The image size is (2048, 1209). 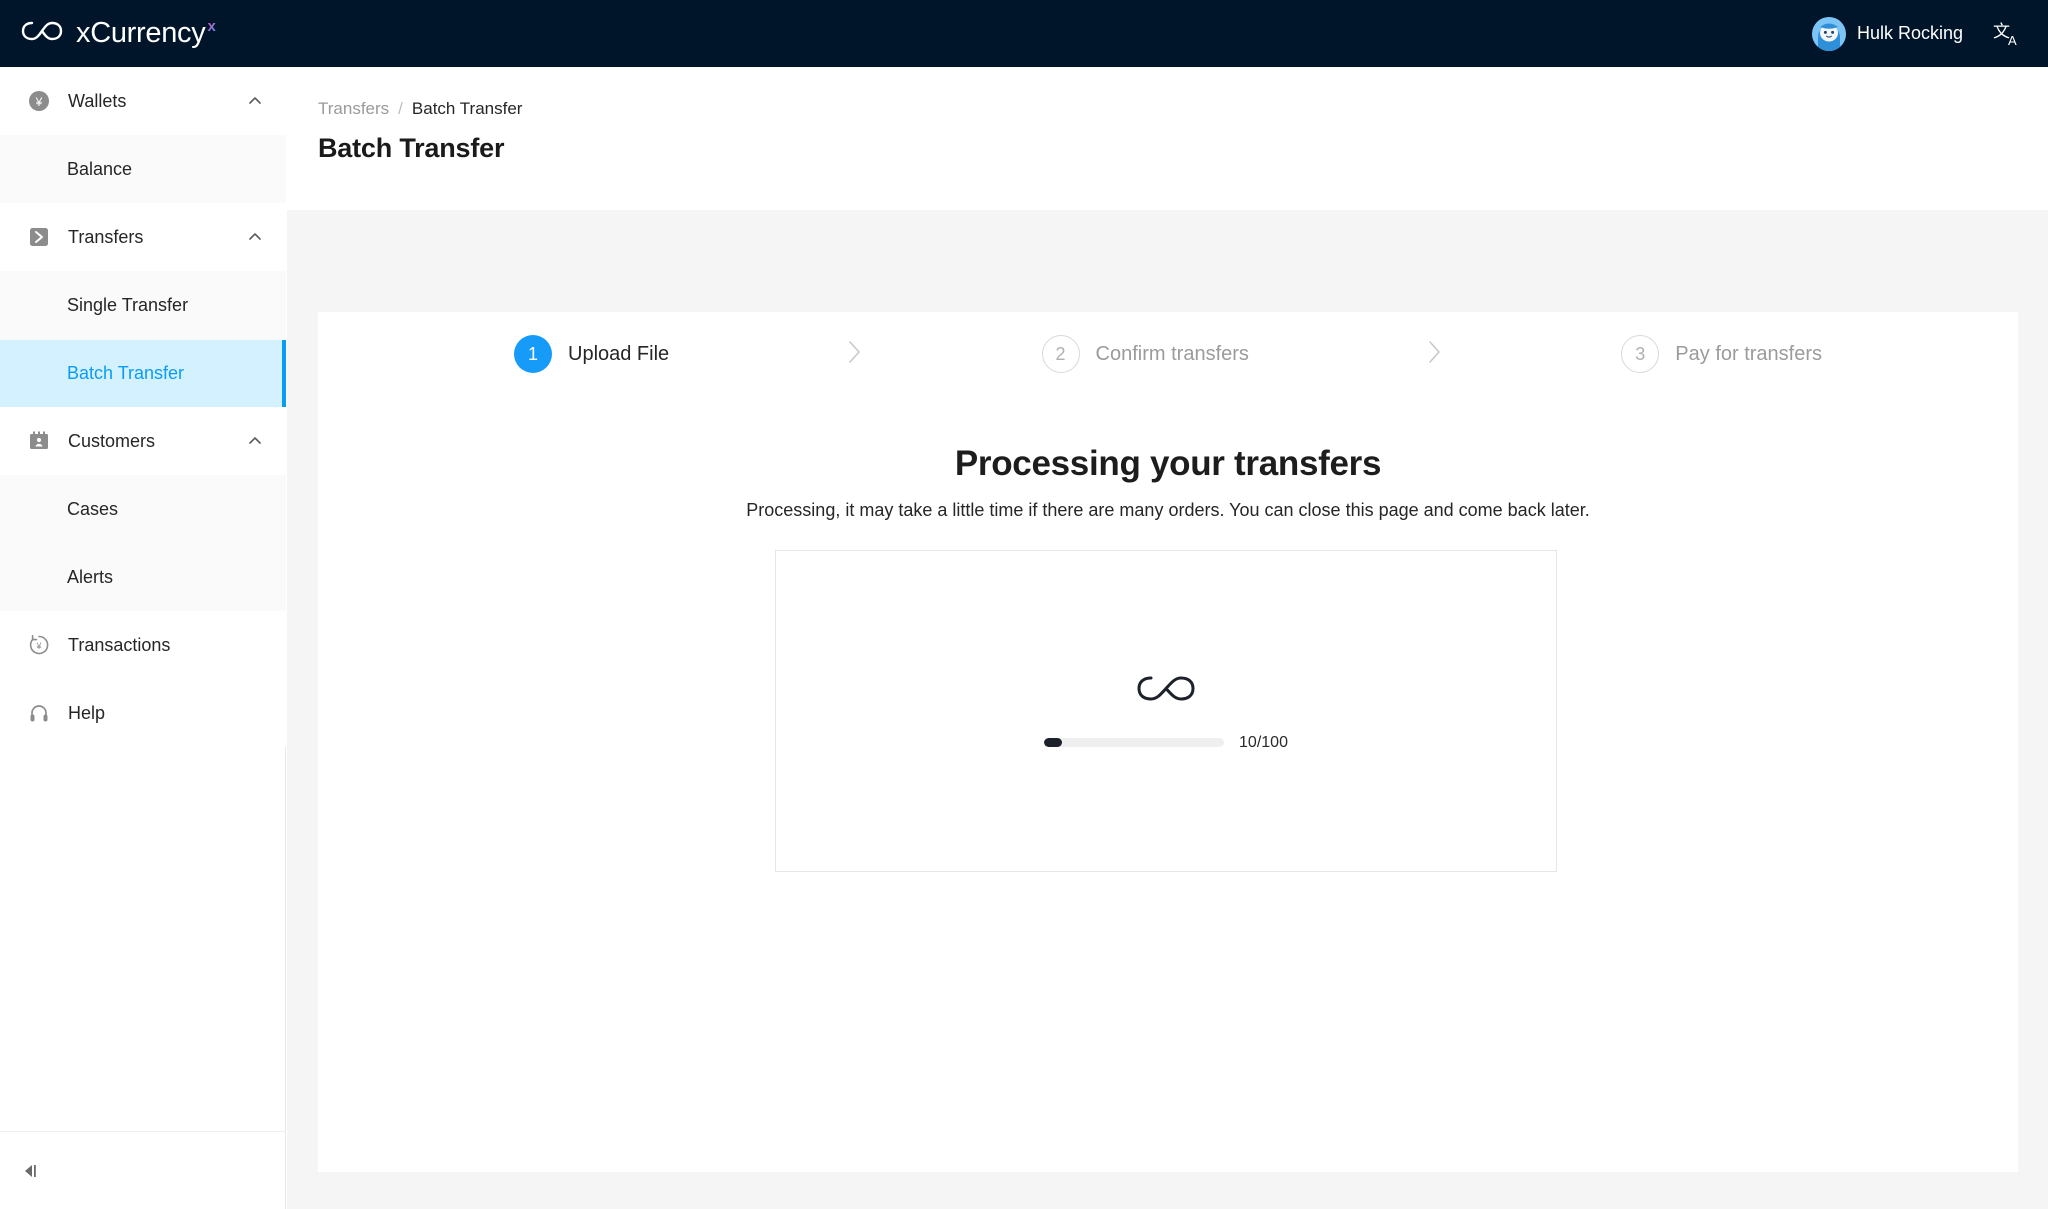 I want to click on step-number-badge: 3, so click(x=1640, y=354).